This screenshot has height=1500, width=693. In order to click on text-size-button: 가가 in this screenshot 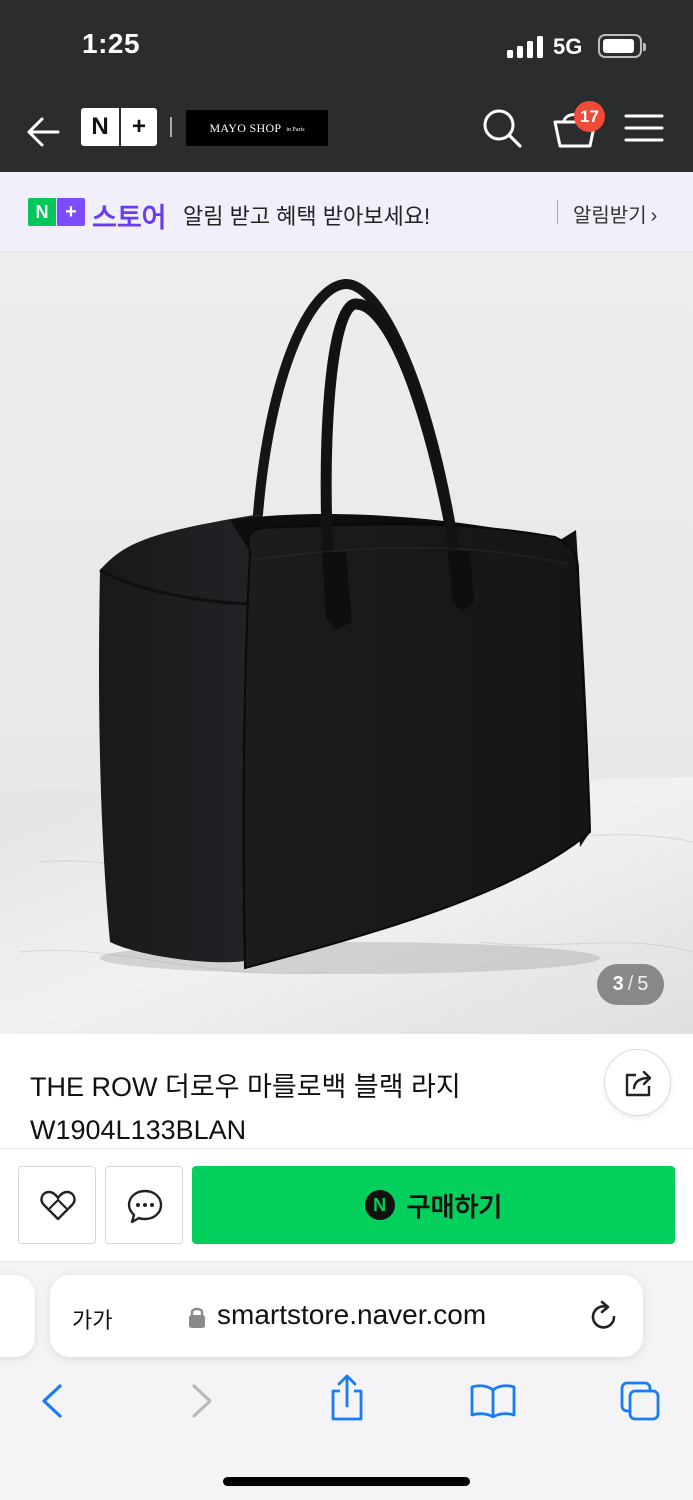, I will do `click(92, 1319)`.